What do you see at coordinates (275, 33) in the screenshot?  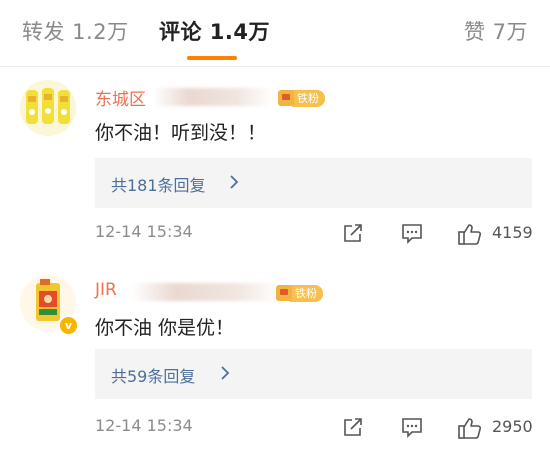 I see `comment-tabs: 转发 1.2万 评论 1.4万 赞 7万` at bounding box center [275, 33].